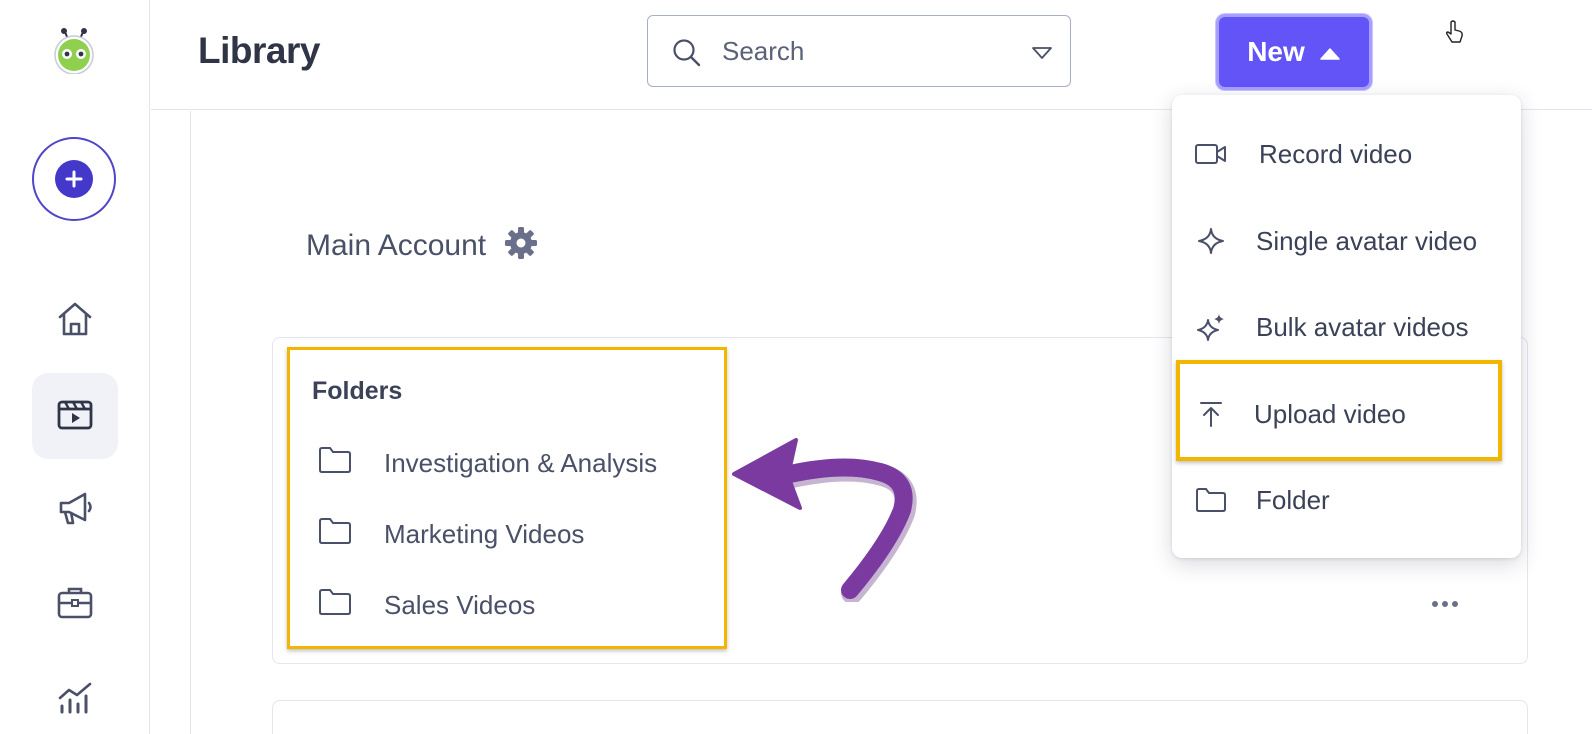  What do you see at coordinates (1211, 414) in the screenshot?
I see `upload-icon` at bounding box center [1211, 414].